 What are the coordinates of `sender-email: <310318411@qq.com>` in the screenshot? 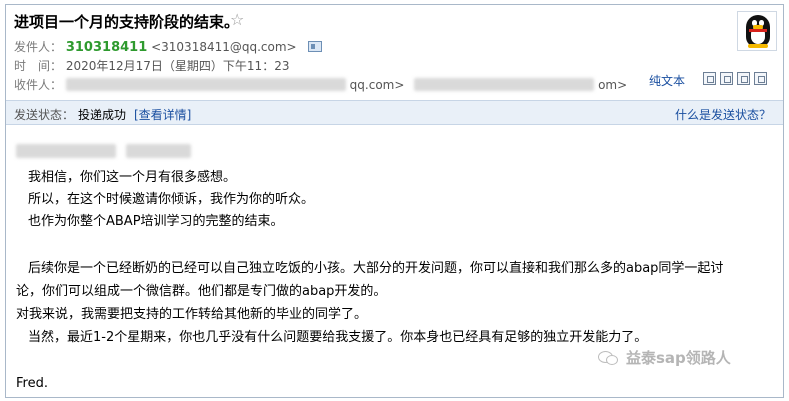 It's located at (224, 47).